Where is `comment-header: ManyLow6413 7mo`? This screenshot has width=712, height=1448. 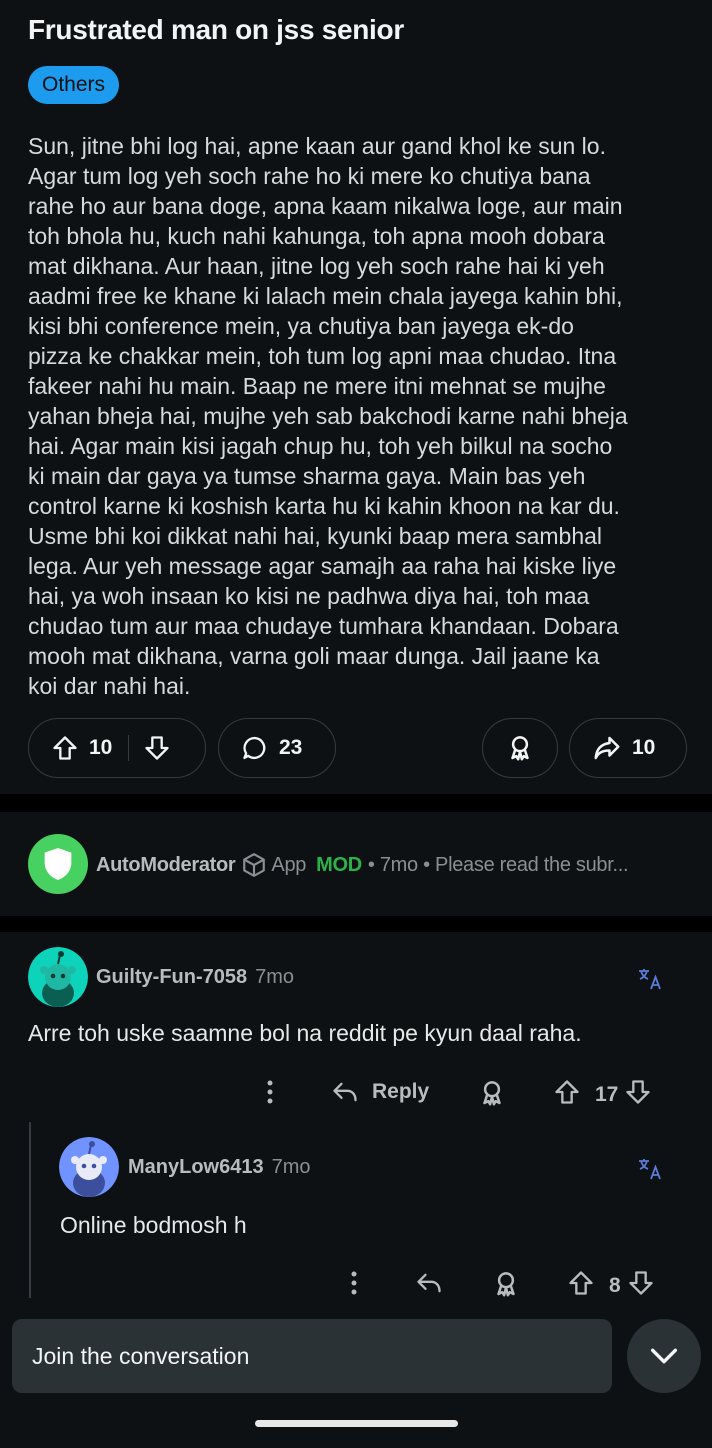
comment-header: ManyLow6413 7mo is located at coordinates (219, 1167).